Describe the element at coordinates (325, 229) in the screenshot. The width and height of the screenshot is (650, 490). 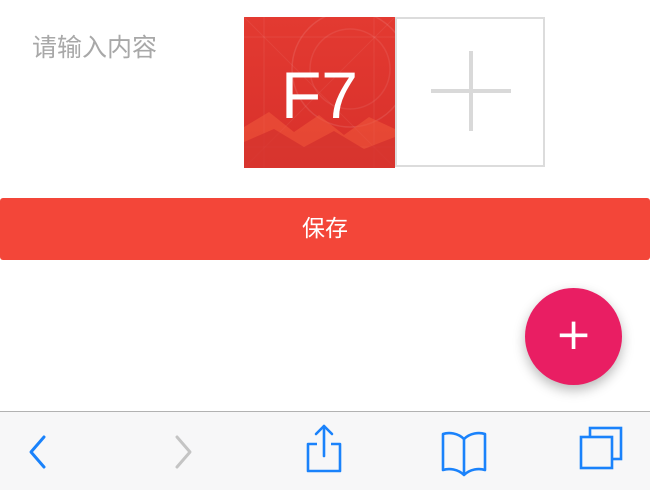
I see `save-button: 保存` at that location.